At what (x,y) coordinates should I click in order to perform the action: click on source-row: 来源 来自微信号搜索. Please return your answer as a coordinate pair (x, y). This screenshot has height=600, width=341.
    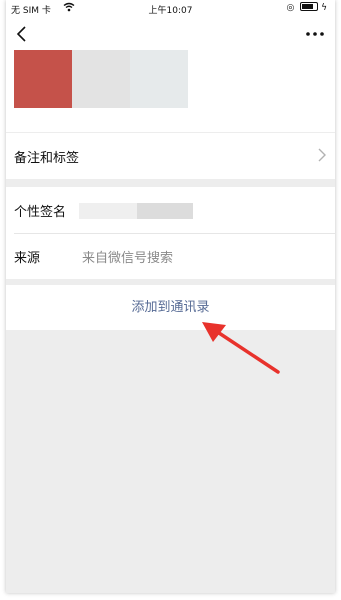
    Looking at the image, I should click on (170, 256).